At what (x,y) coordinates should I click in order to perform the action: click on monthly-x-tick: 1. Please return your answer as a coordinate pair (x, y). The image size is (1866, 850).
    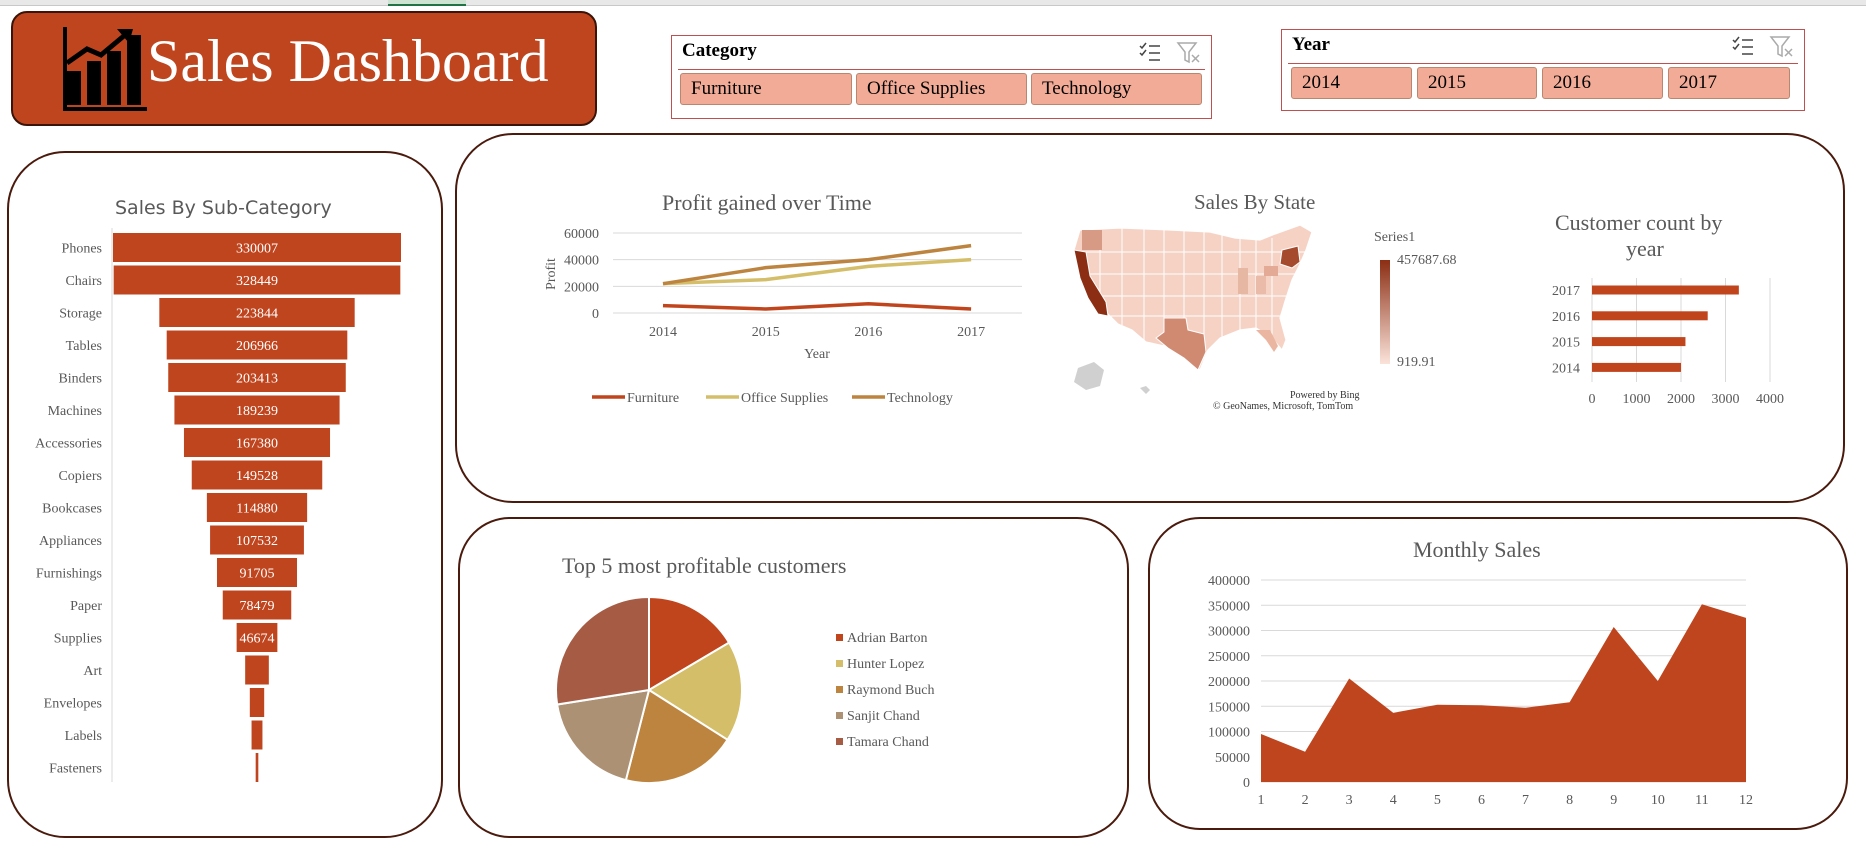
    Looking at the image, I should click on (1261, 800).